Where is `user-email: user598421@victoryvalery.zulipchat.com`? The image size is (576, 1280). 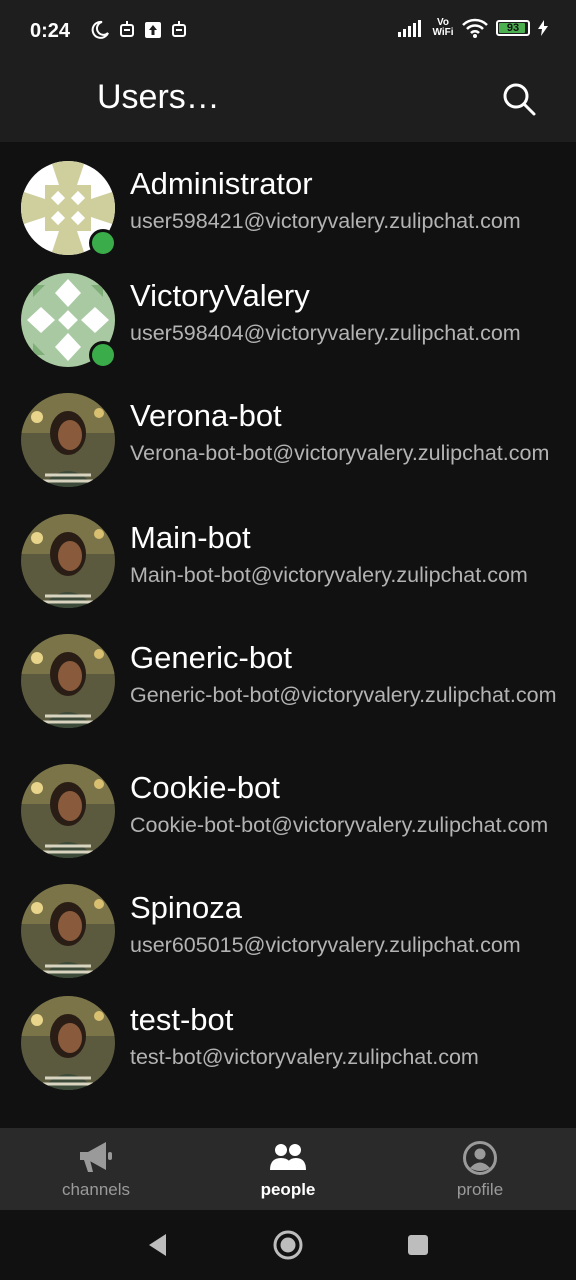 user-email: user598421@victoryvalery.zulipchat.com is located at coordinates (325, 221).